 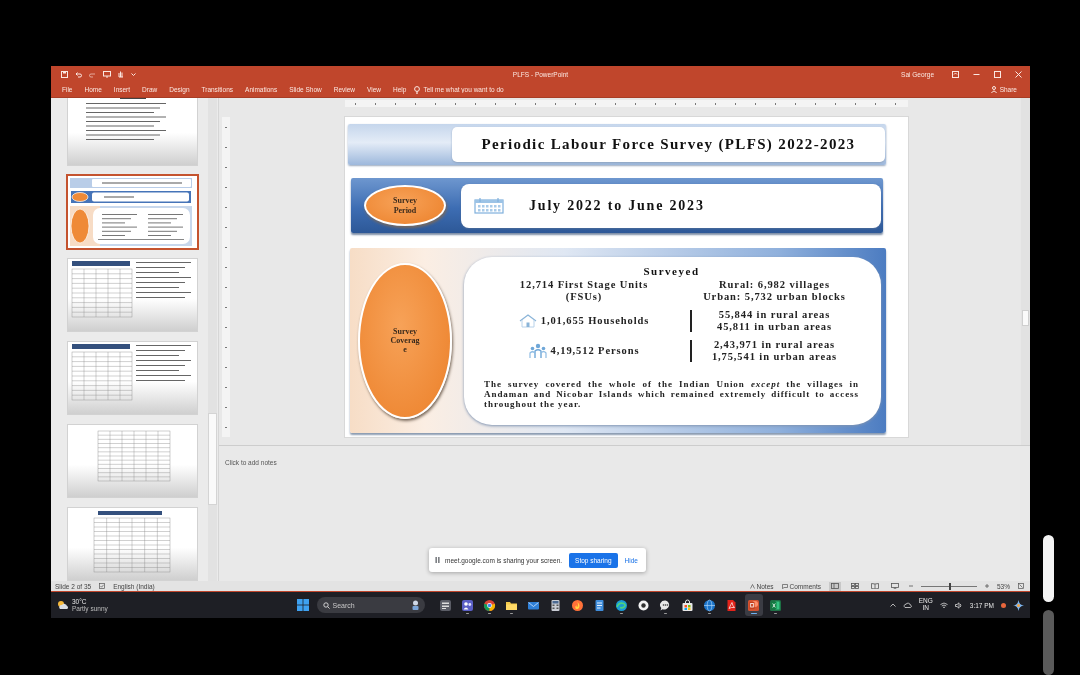 What do you see at coordinates (595, 350) in the screenshot?
I see `stat-total: 4,19,512 Persons` at bounding box center [595, 350].